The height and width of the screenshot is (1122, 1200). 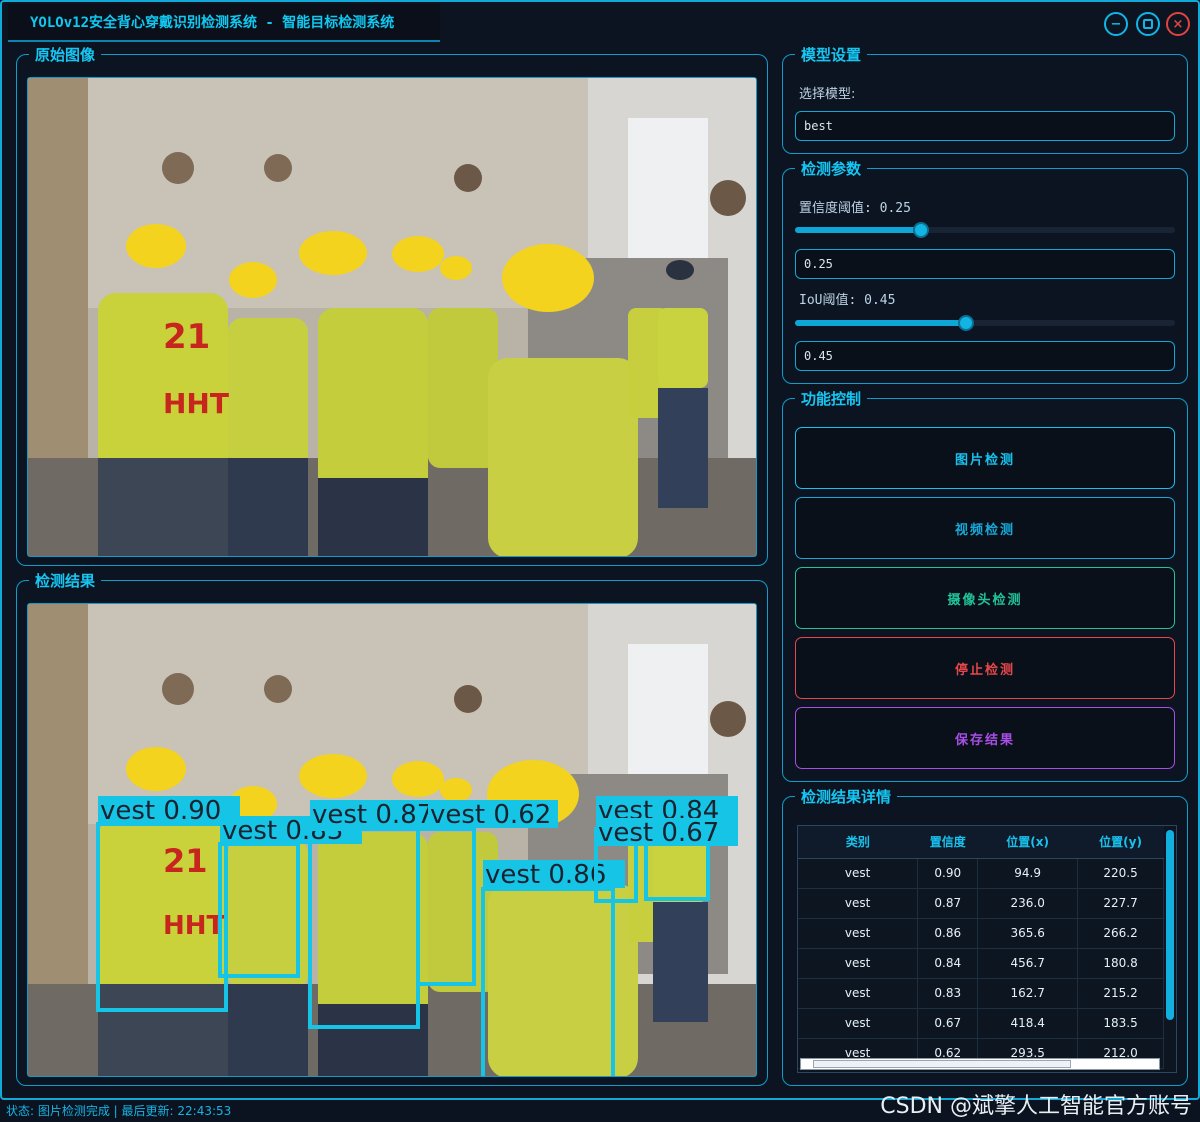 What do you see at coordinates (1170, 925) in the screenshot?
I see `vertical-scroll-thumb` at bounding box center [1170, 925].